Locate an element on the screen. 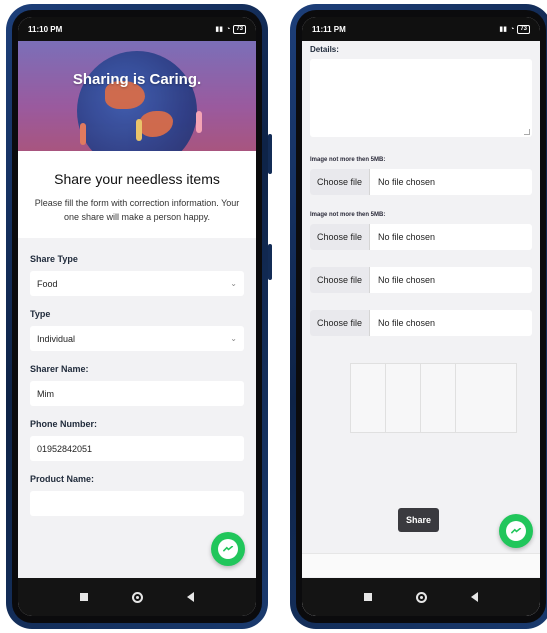  phone-number-label: Phone Number: is located at coordinates (64, 424).